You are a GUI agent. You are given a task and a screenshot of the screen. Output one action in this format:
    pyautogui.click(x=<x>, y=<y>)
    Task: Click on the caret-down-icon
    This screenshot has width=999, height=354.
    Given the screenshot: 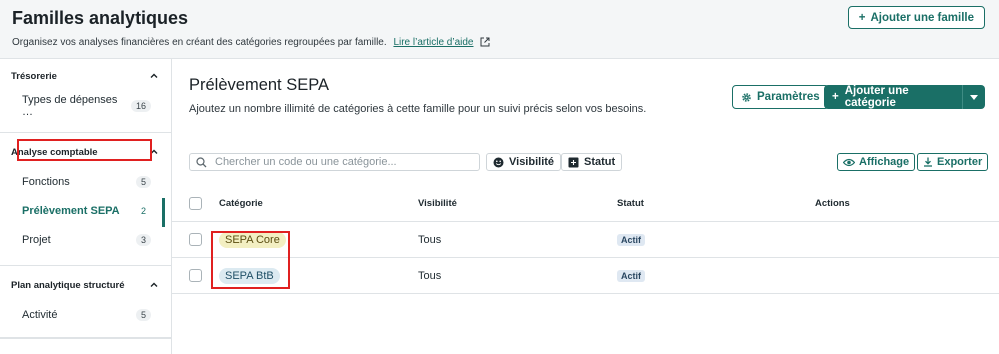 What is the action you would take?
    pyautogui.click(x=973, y=97)
    